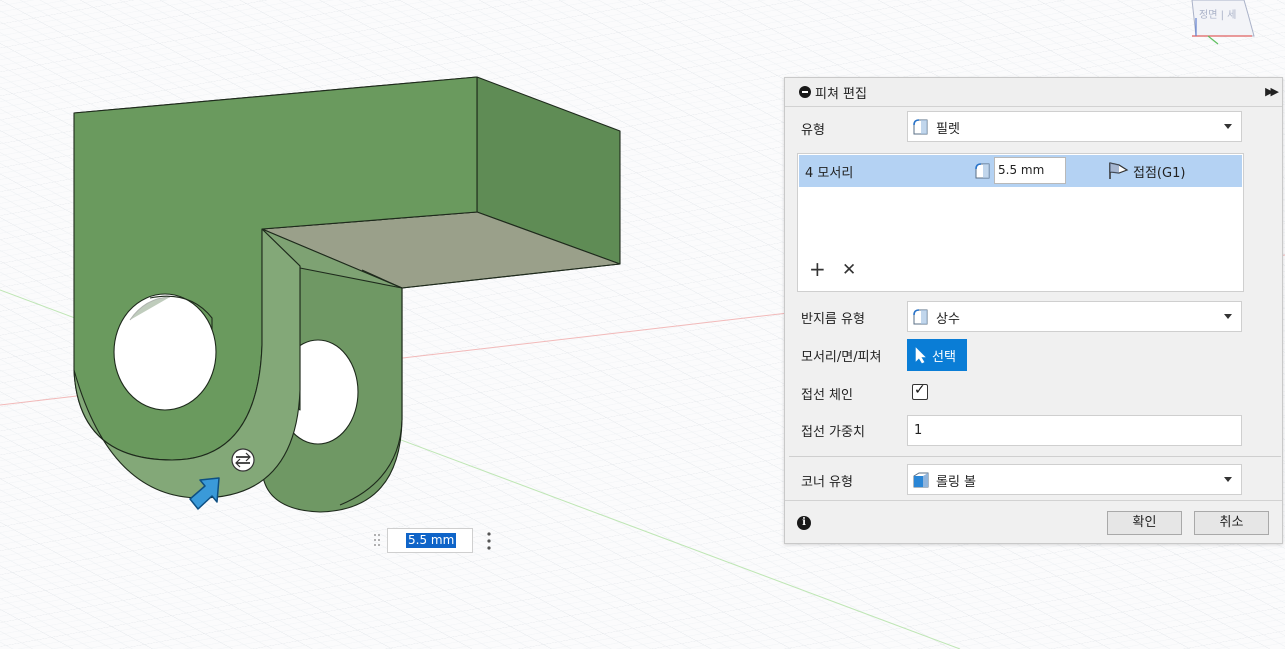  What do you see at coordinates (1074, 126) in the screenshot?
I see `type-dropdown: 필렛` at bounding box center [1074, 126].